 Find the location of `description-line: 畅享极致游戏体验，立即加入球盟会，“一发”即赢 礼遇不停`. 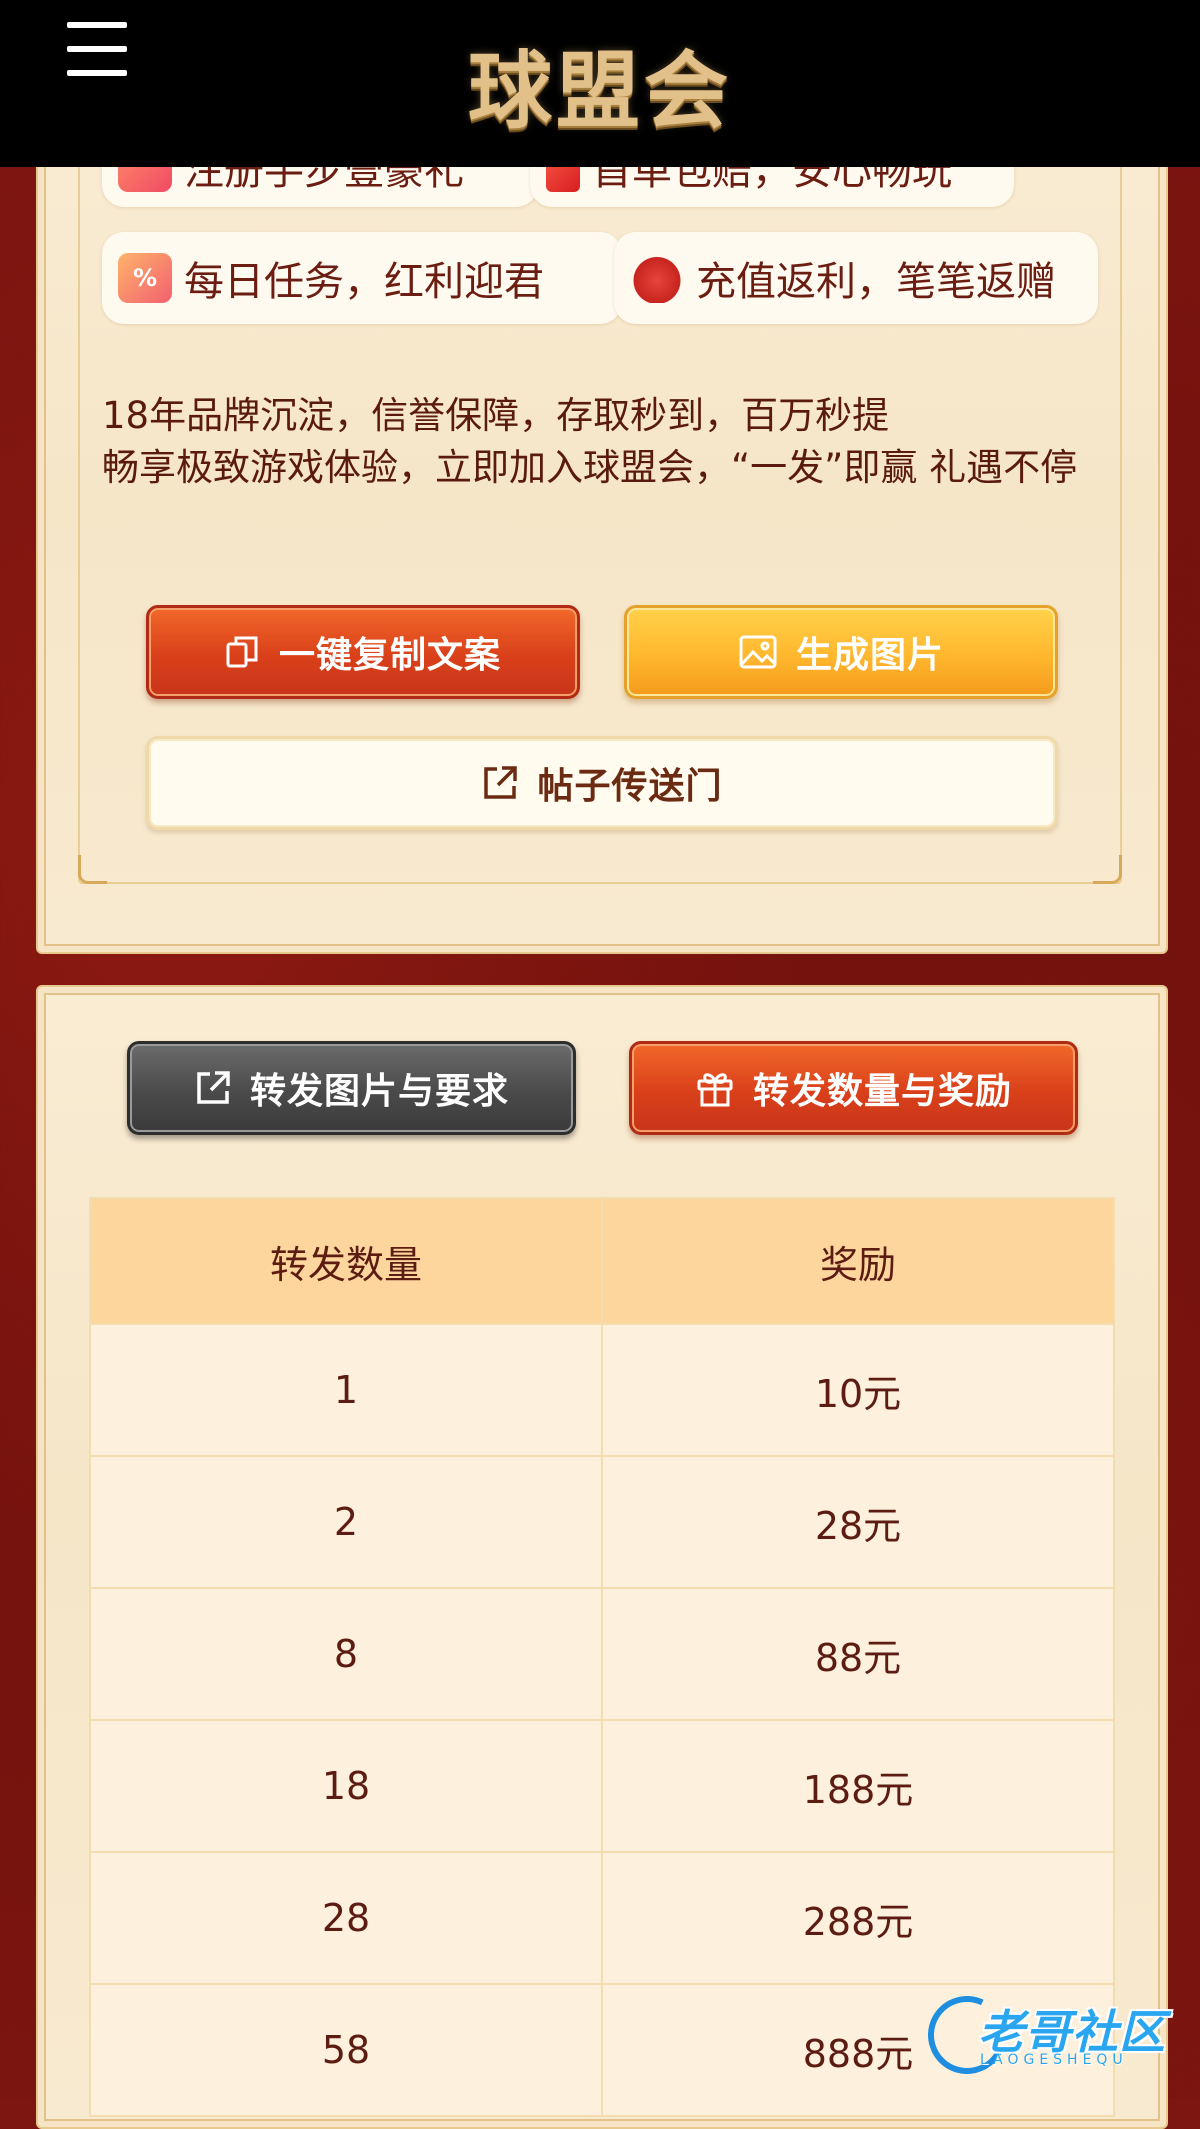

description-line: 畅享极致游戏体验，立即加入球盟会，“一发”即赢 礼遇不停 is located at coordinates (590, 467).